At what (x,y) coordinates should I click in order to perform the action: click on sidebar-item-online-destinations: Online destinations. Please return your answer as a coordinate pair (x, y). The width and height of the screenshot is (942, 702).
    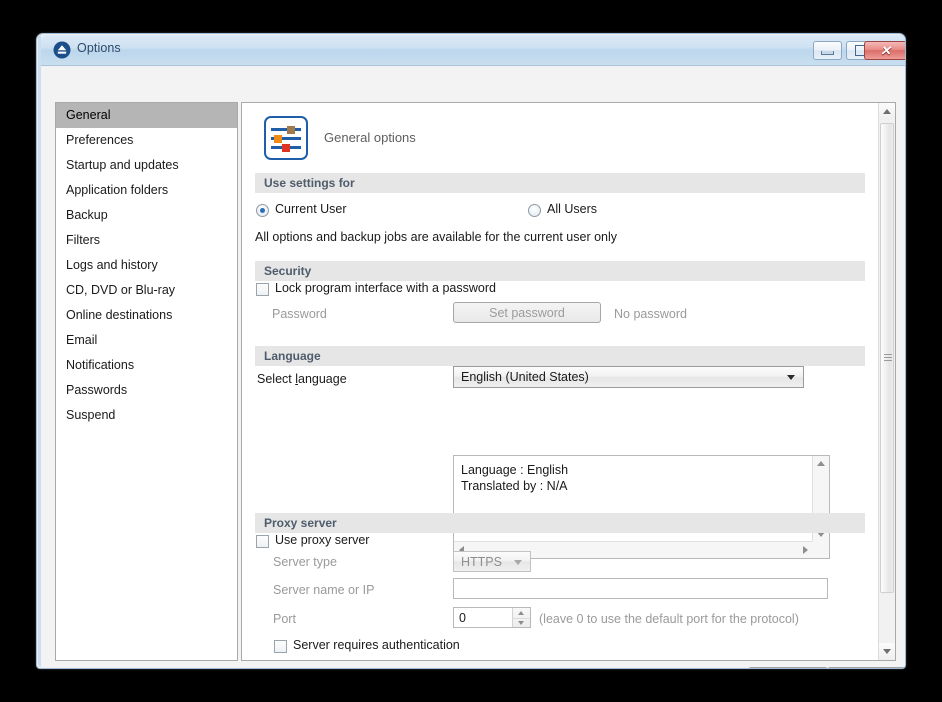
    Looking at the image, I should click on (146, 315).